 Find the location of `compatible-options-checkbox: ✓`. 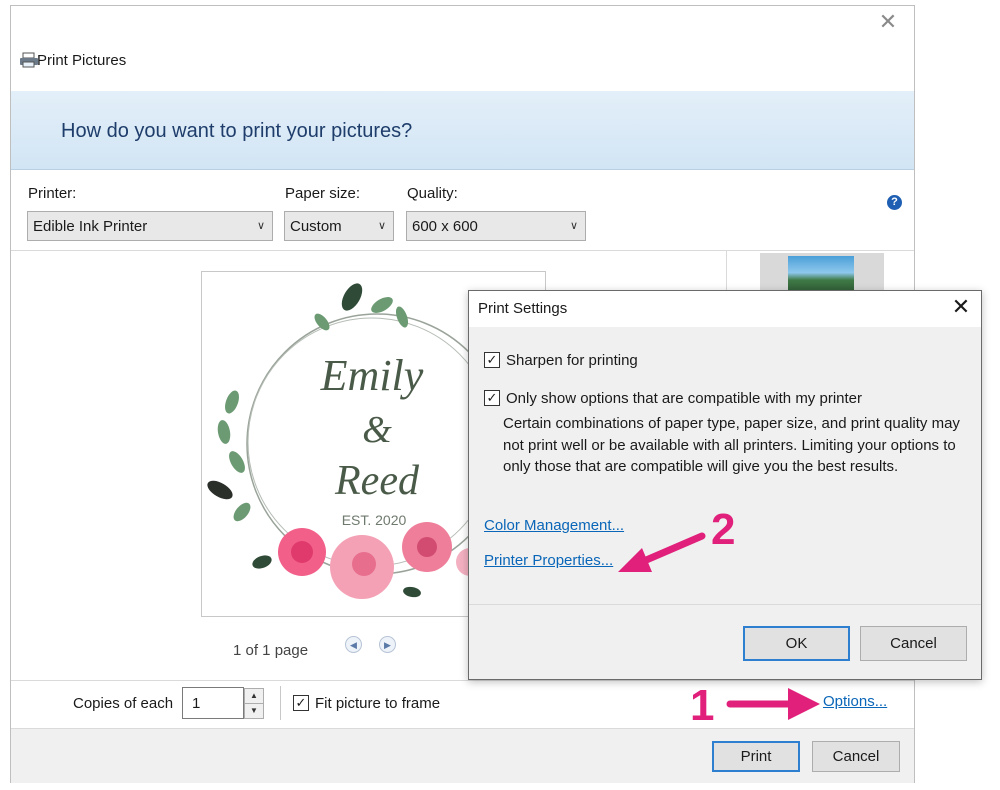

compatible-options-checkbox: ✓ is located at coordinates (492, 398).